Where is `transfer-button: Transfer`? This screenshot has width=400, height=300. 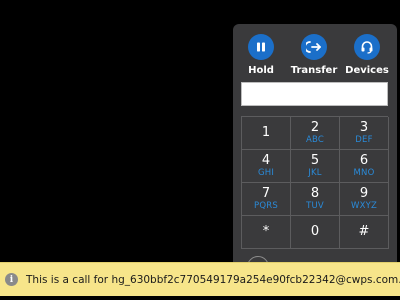 transfer-button: Transfer is located at coordinates (314, 59).